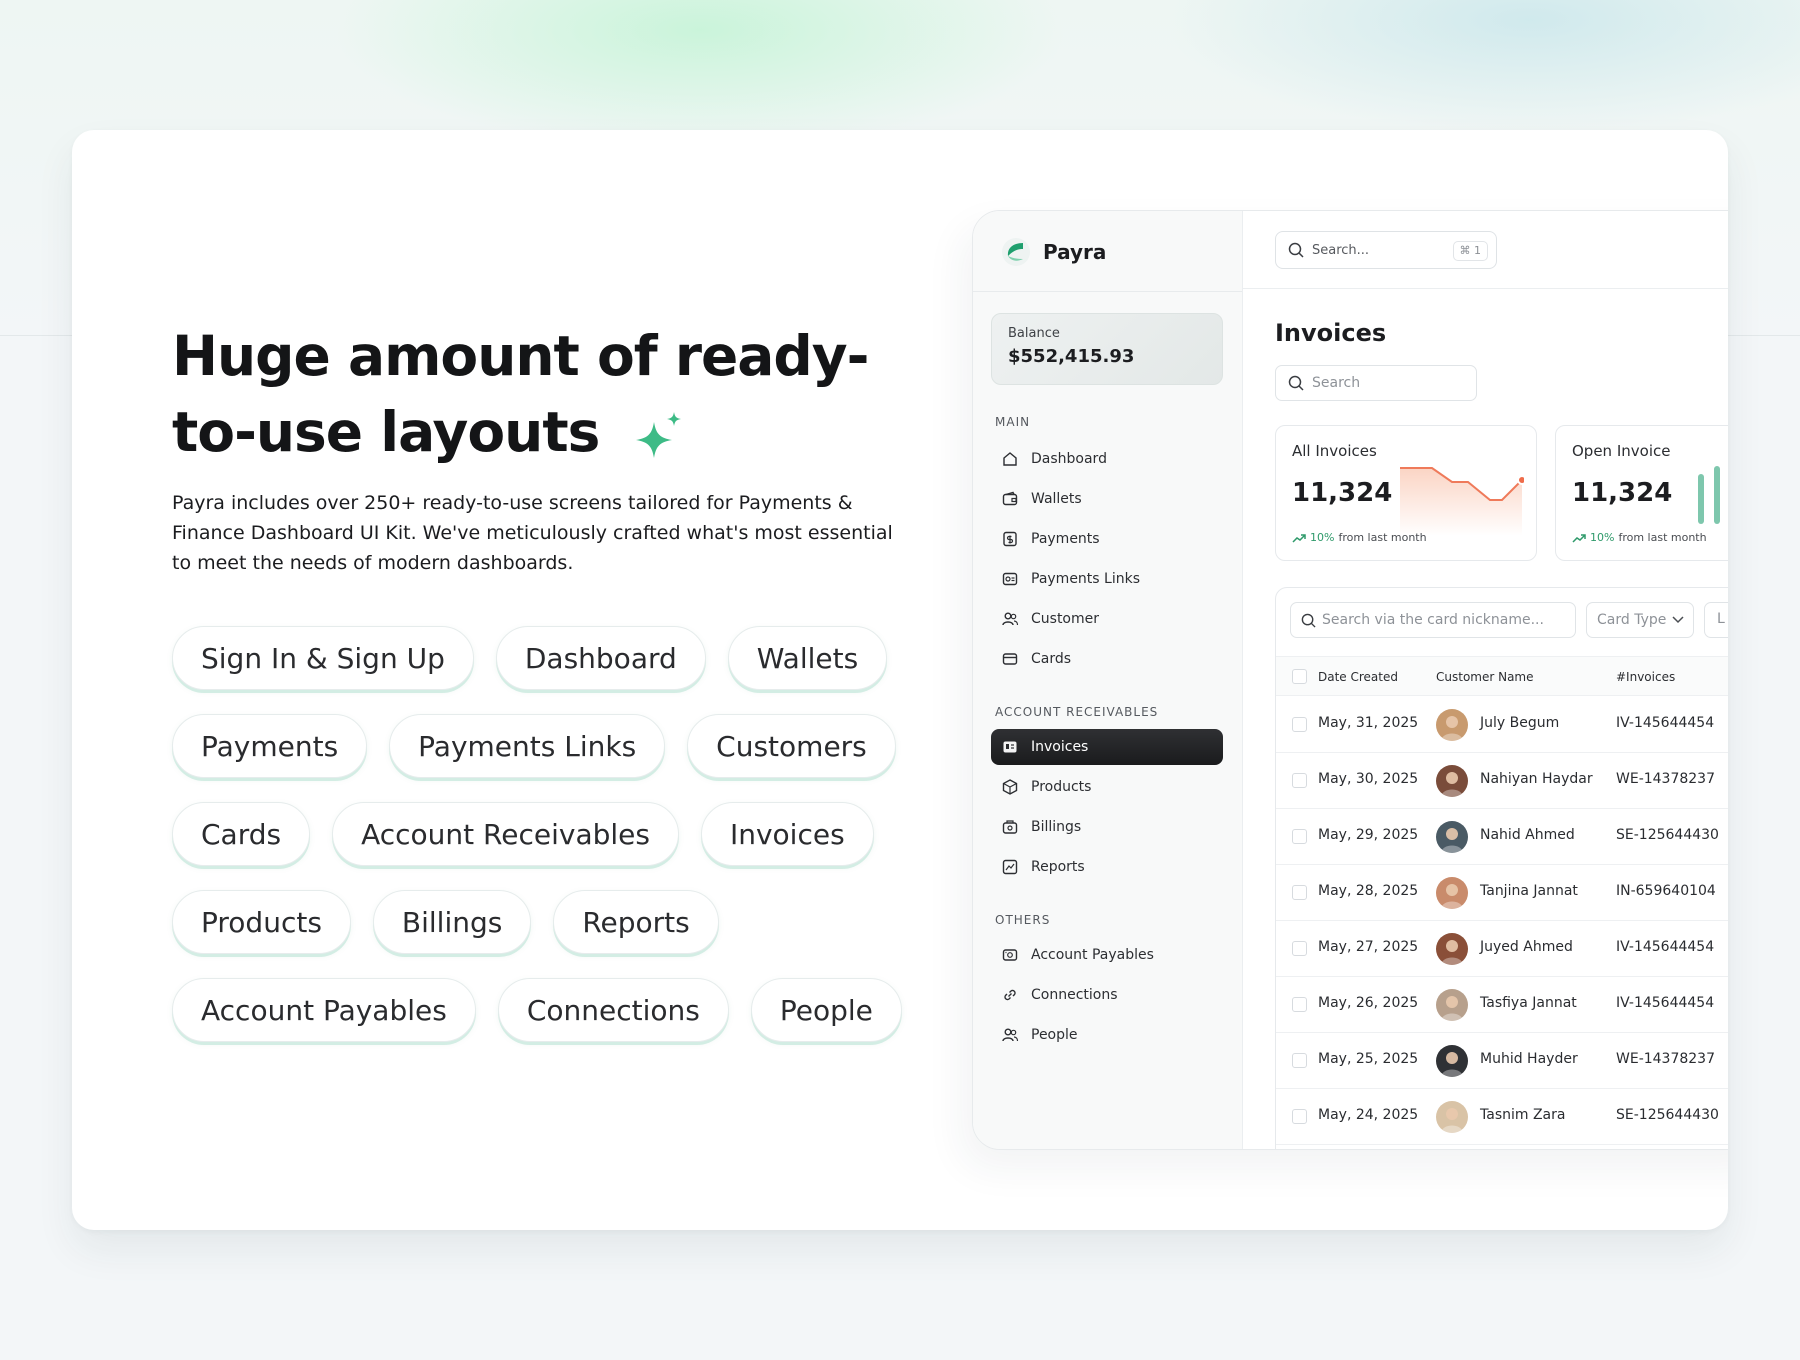 The width and height of the screenshot is (1800, 1360). What do you see at coordinates (527, 746) in the screenshot?
I see `feature-chip-payments-links: Payments Links` at bounding box center [527, 746].